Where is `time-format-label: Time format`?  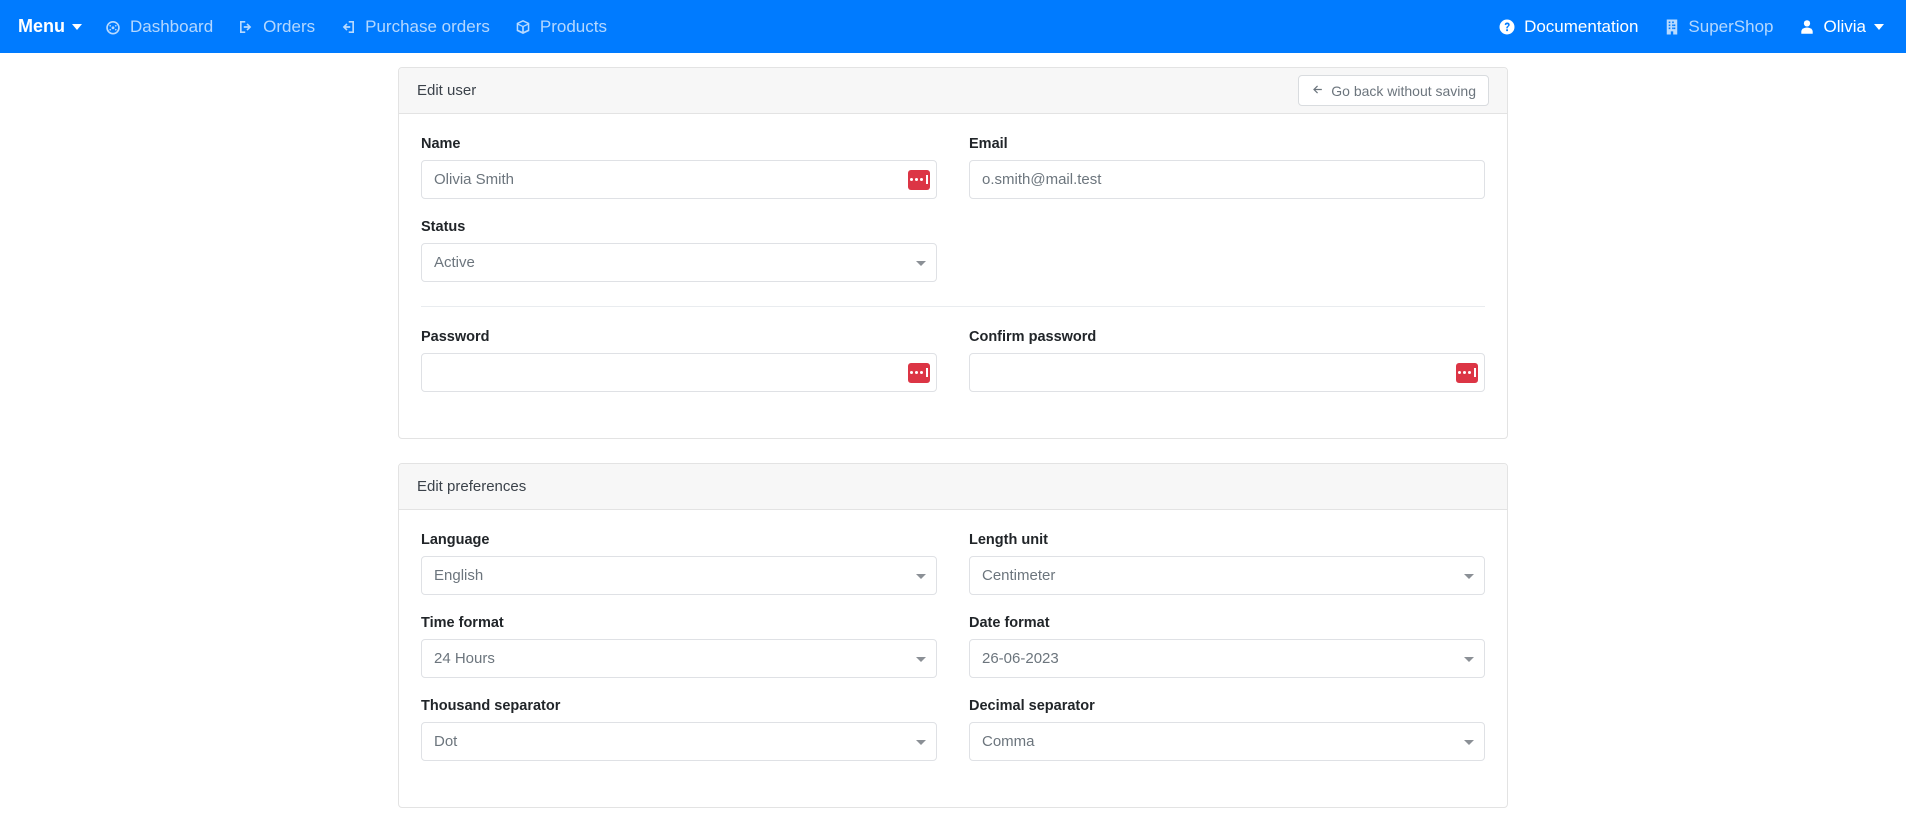 time-format-label: Time format is located at coordinates (462, 623).